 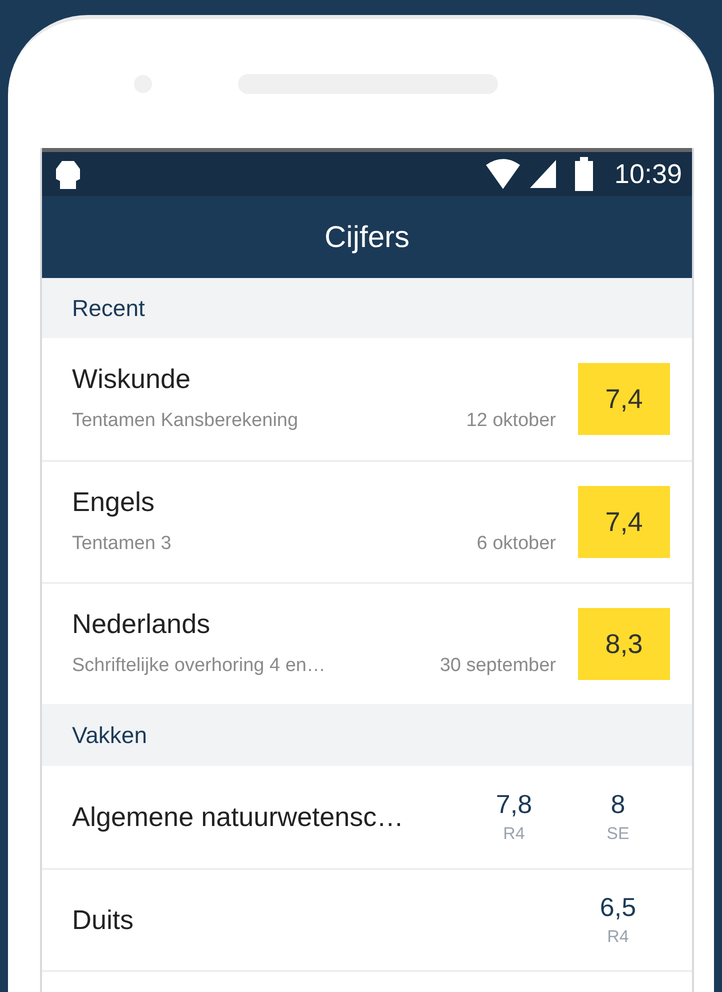 What do you see at coordinates (142, 624) in the screenshot?
I see `subject-name: Nederlands` at bounding box center [142, 624].